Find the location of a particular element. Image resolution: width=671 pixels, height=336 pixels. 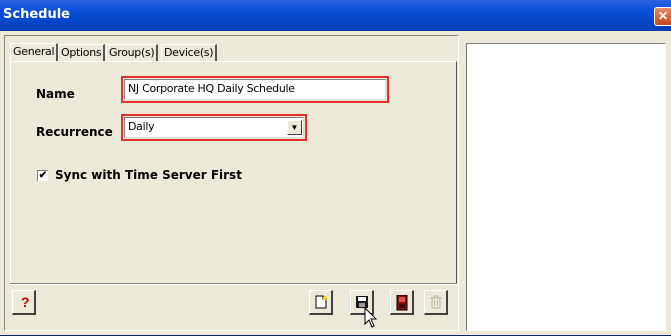

help-icon: ? is located at coordinates (25, 302).